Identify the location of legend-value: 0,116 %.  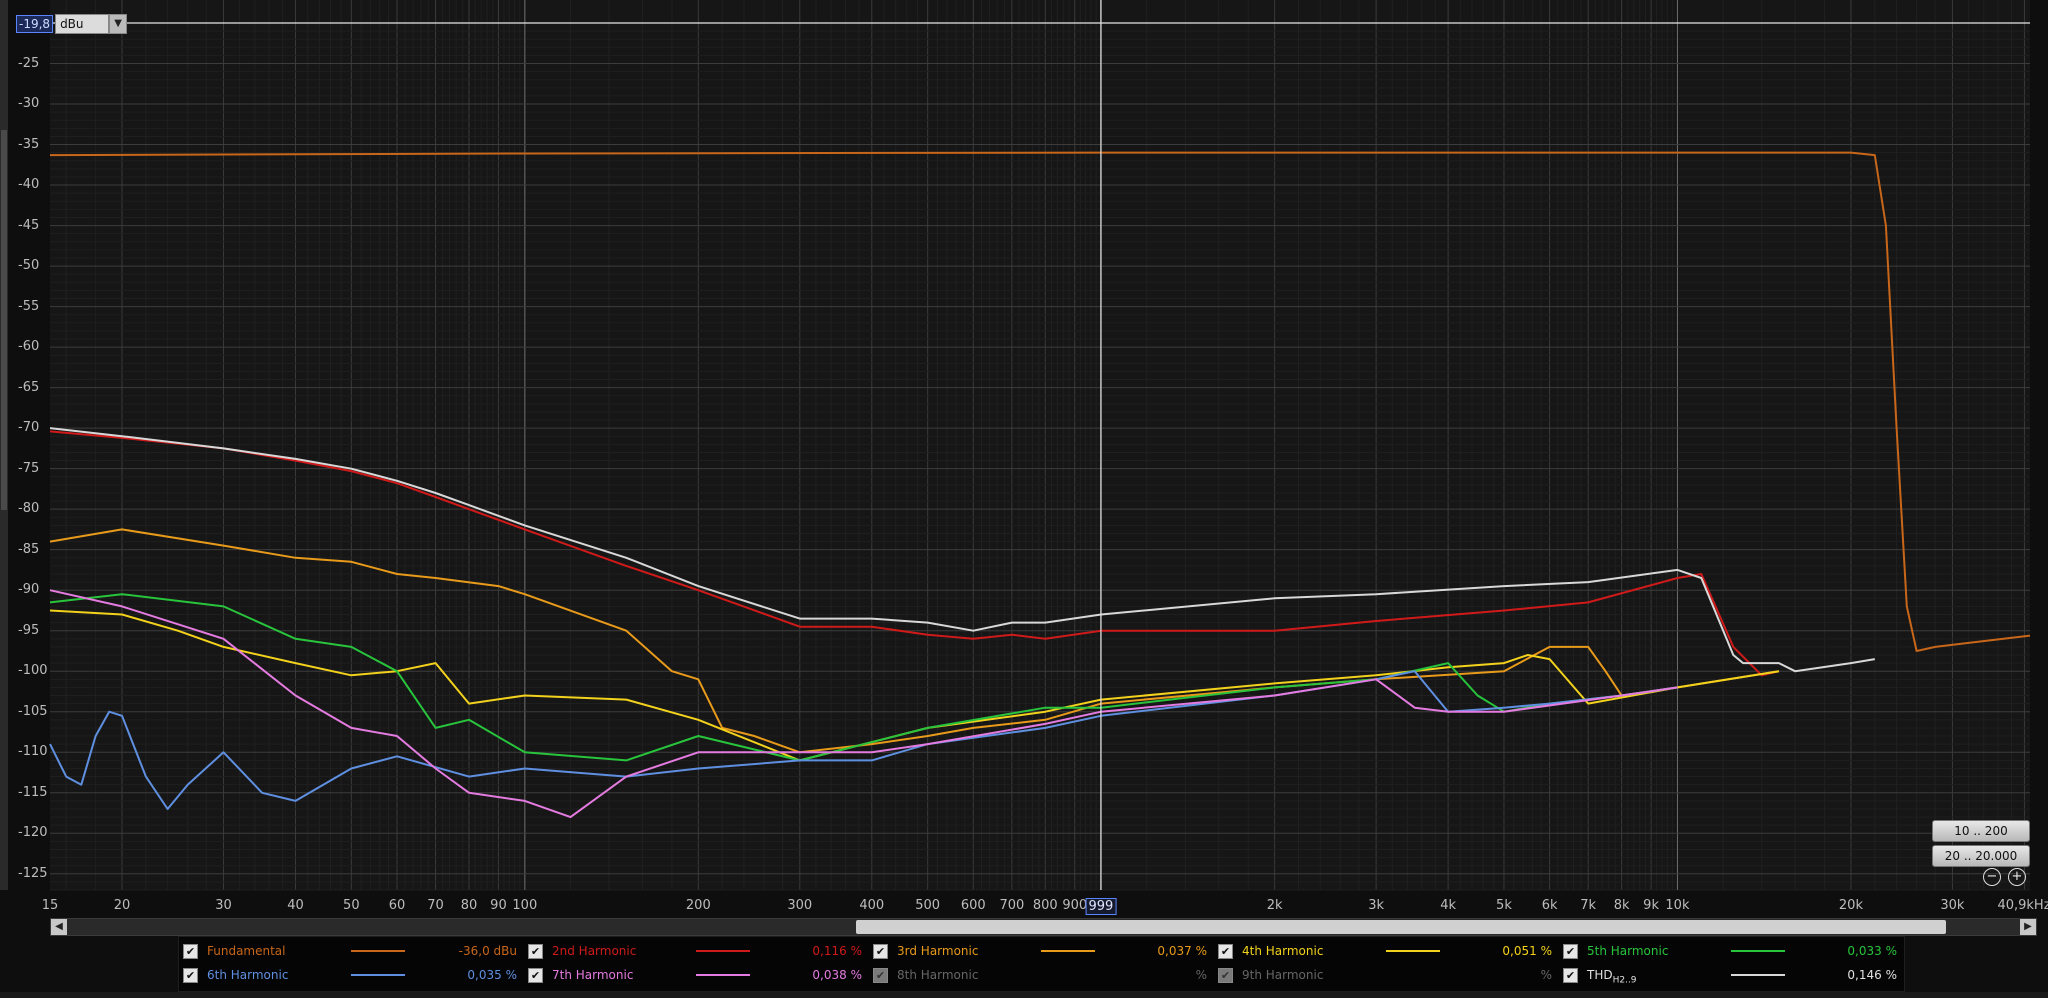
(837, 951).